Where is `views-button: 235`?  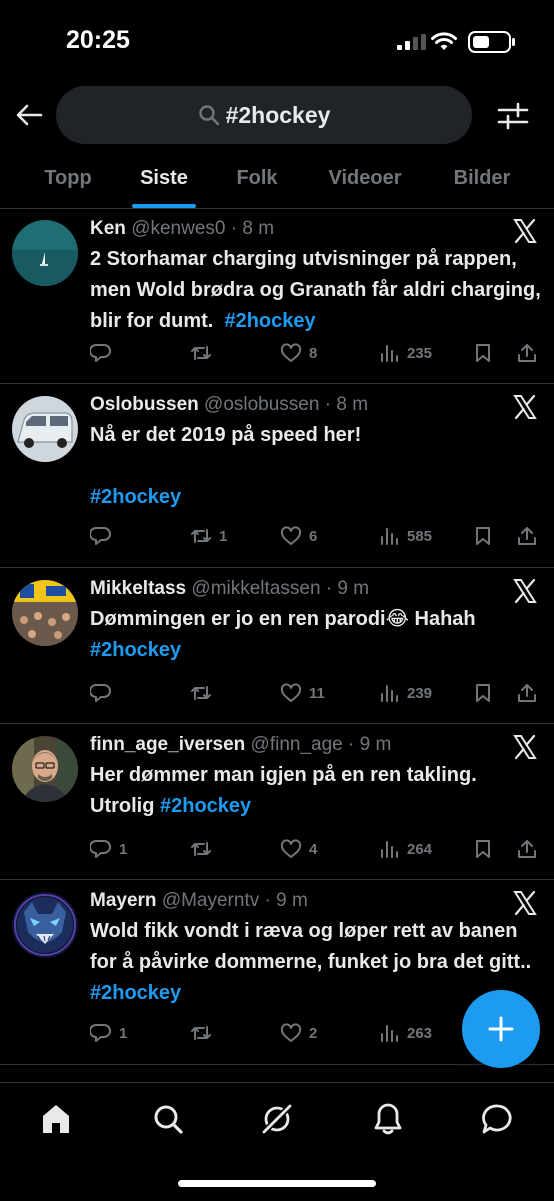 views-button: 235 is located at coordinates (405, 353).